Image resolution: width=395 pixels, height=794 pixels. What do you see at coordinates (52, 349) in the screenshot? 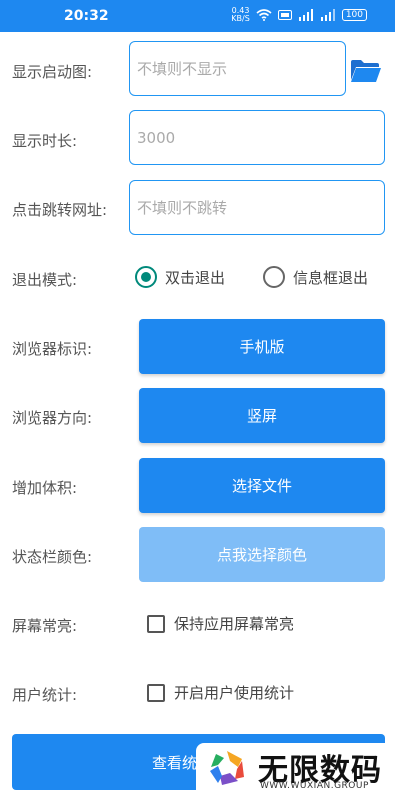
I see `browser-ua-label: 浏览器标识:` at bounding box center [52, 349].